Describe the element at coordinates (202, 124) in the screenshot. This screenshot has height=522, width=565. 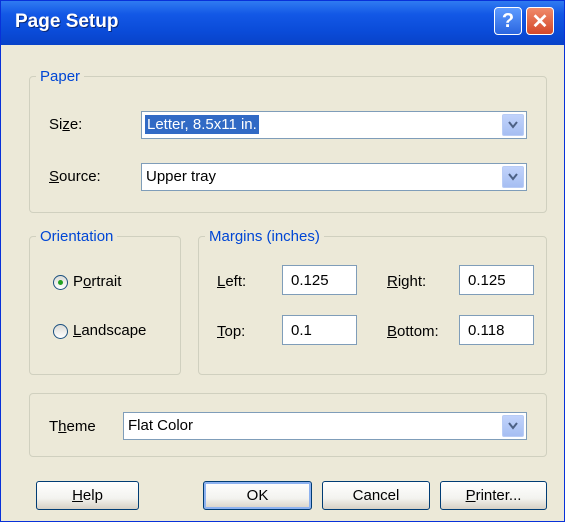
I see `size-select-value: Letter, 8.5x11 in.` at that location.